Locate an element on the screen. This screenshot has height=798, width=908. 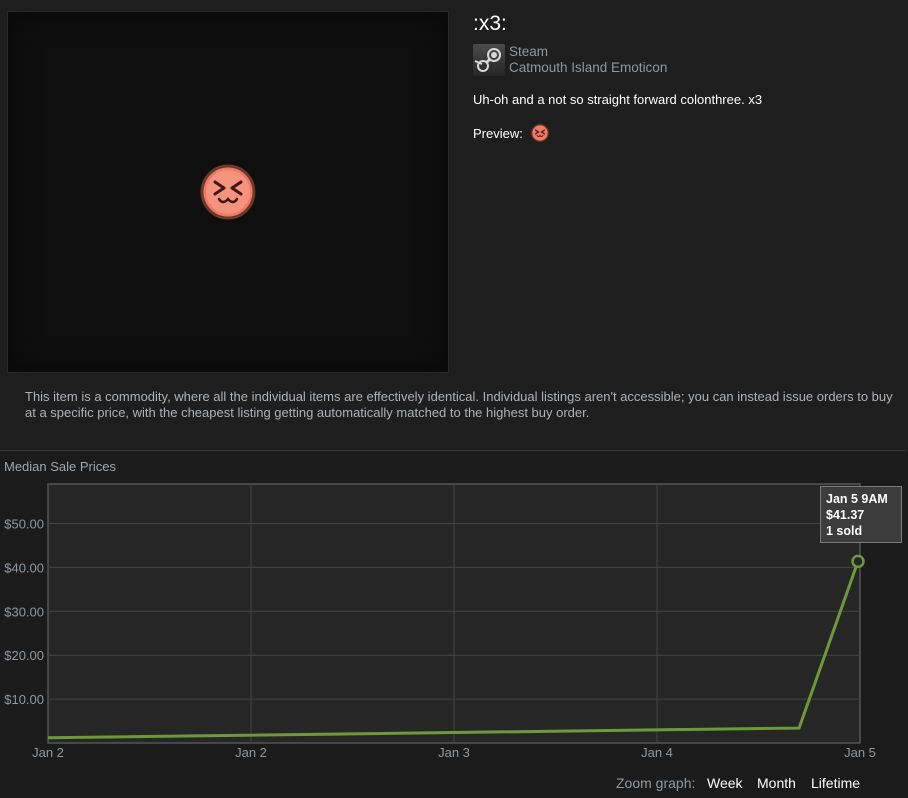
tooltip-date: Jan 5 9AM is located at coordinates (857, 499).